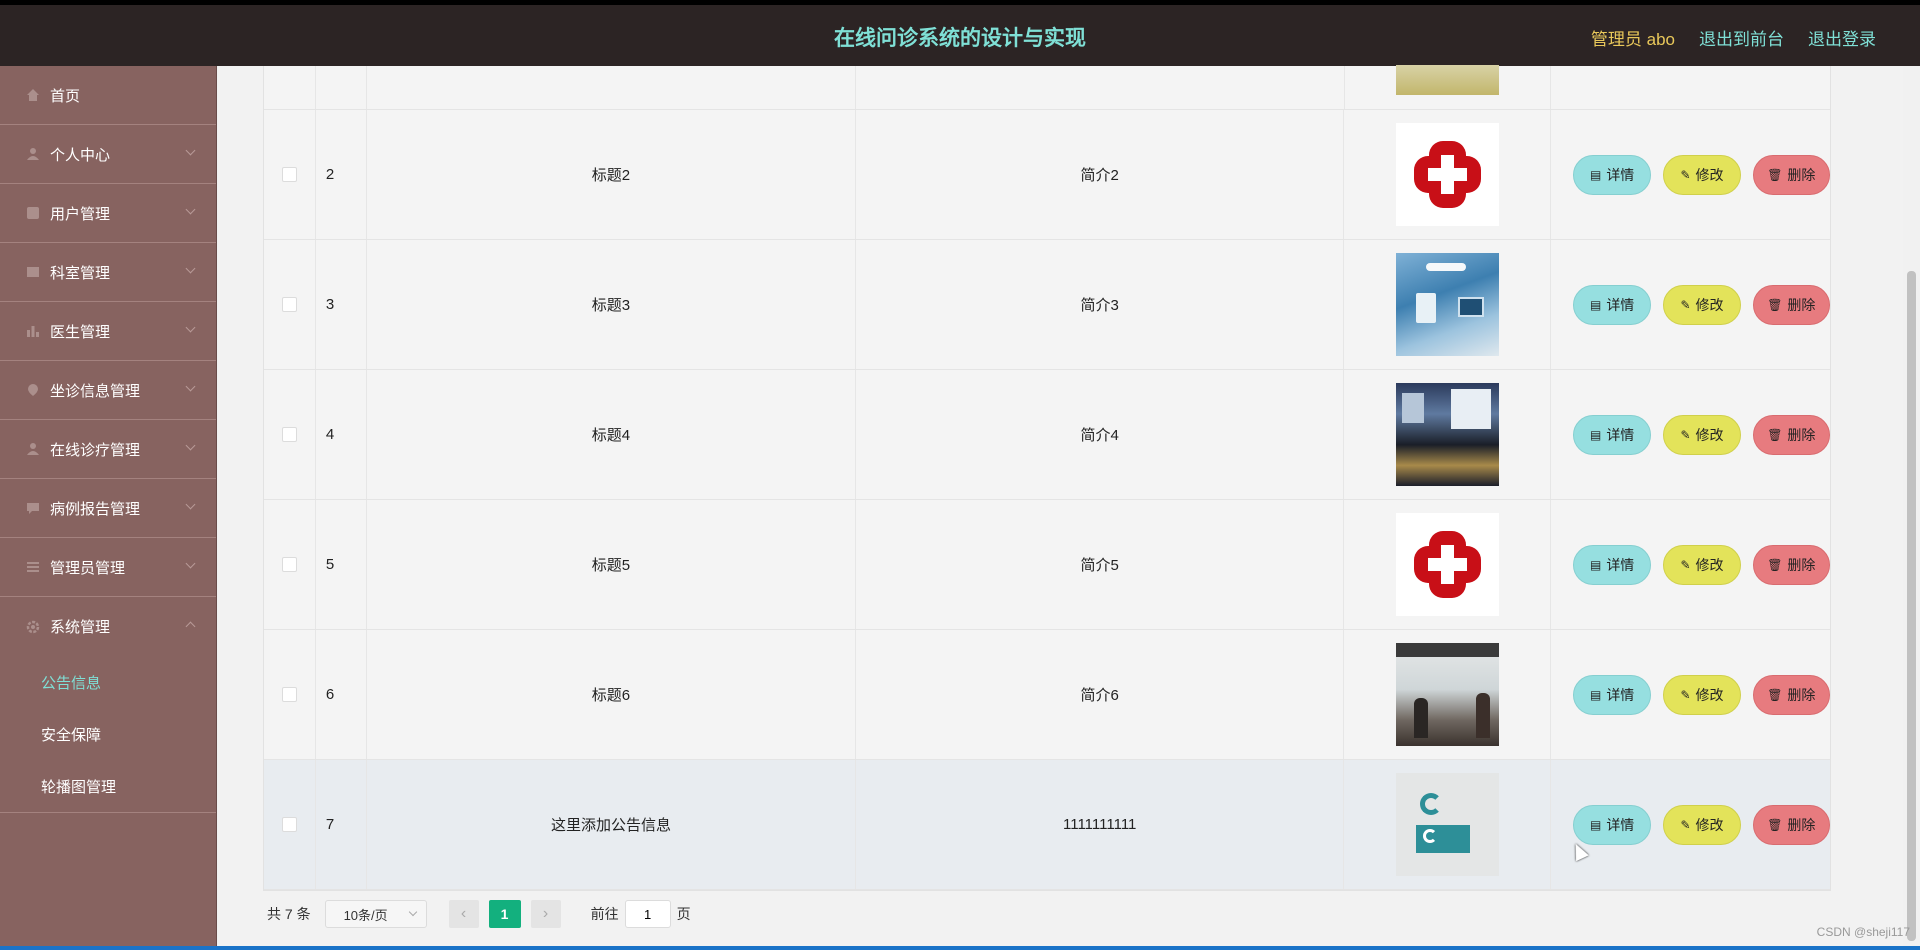  I want to click on row-index: 6, so click(341, 694).